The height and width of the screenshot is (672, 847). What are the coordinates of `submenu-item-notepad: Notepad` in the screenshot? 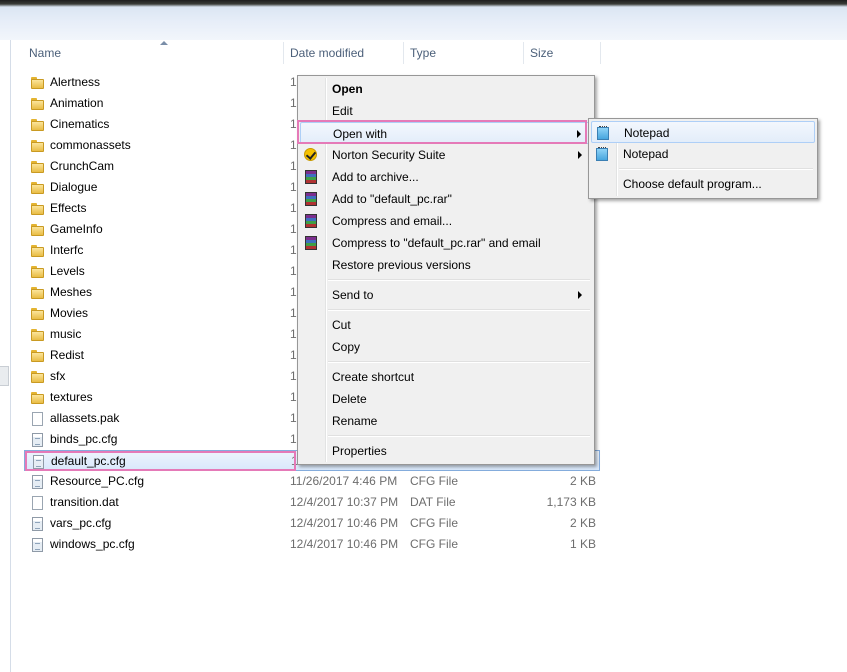 It's located at (703, 132).